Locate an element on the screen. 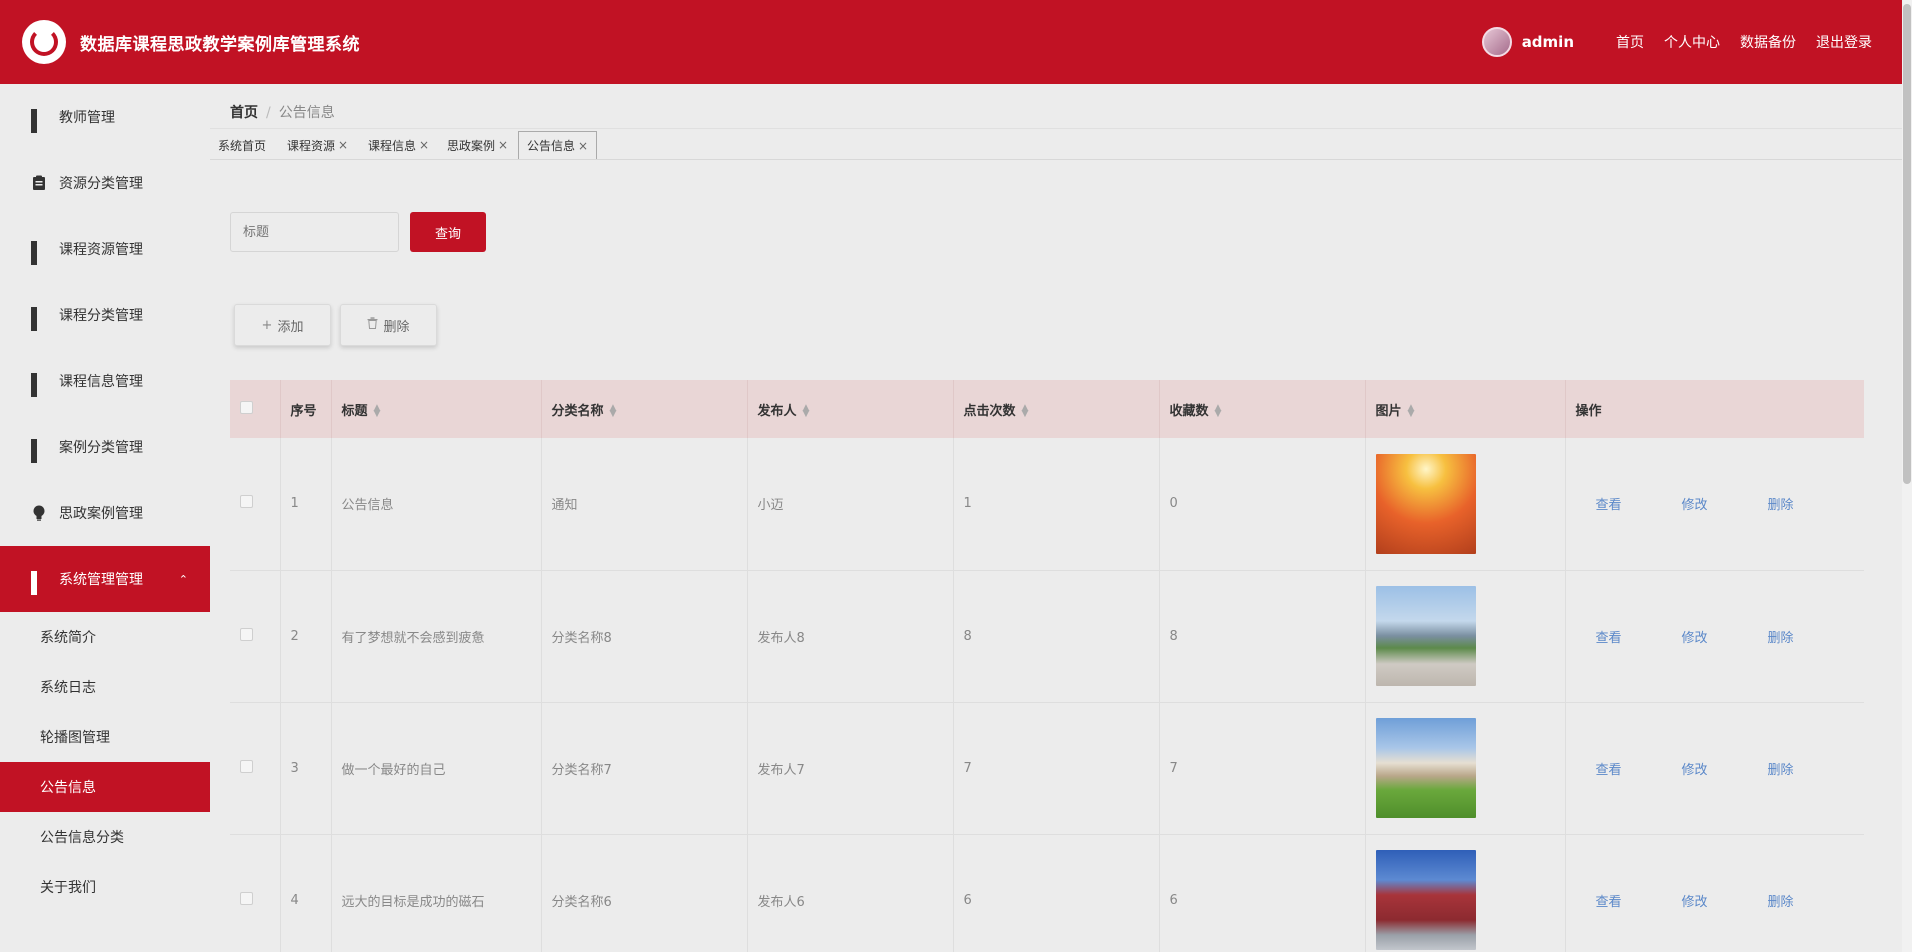 The height and width of the screenshot is (952, 1912). plus-icon: + is located at coordinates (267, 325).